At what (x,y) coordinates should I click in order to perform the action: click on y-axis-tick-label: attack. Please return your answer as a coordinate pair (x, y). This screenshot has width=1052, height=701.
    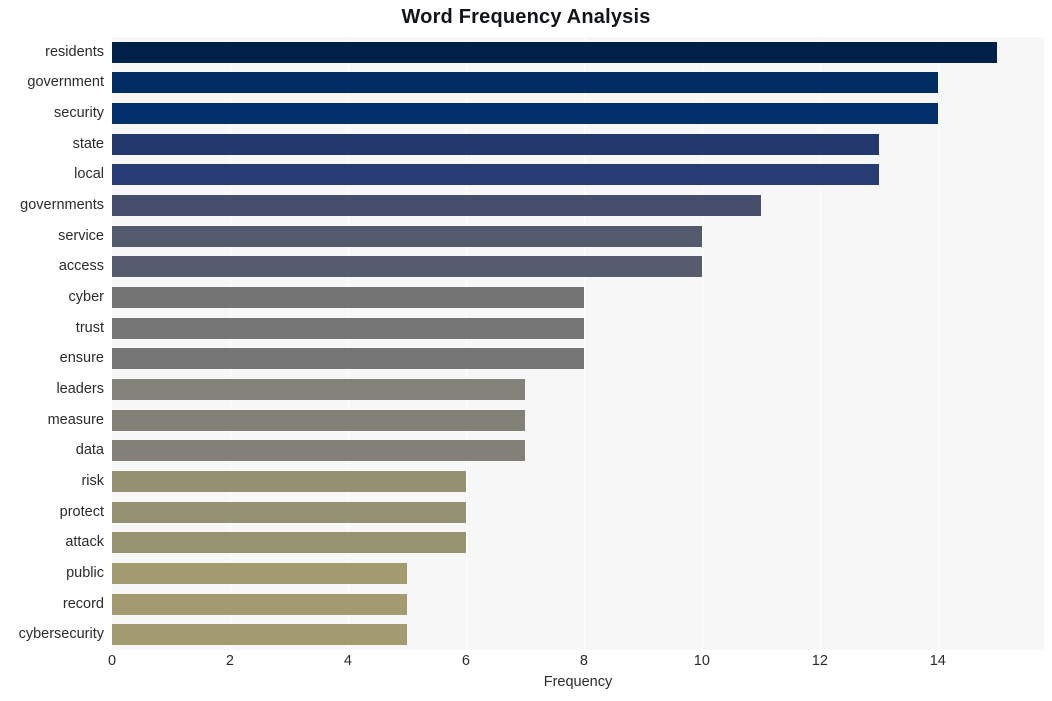
    Looking at the image, I should click on (84, 542).